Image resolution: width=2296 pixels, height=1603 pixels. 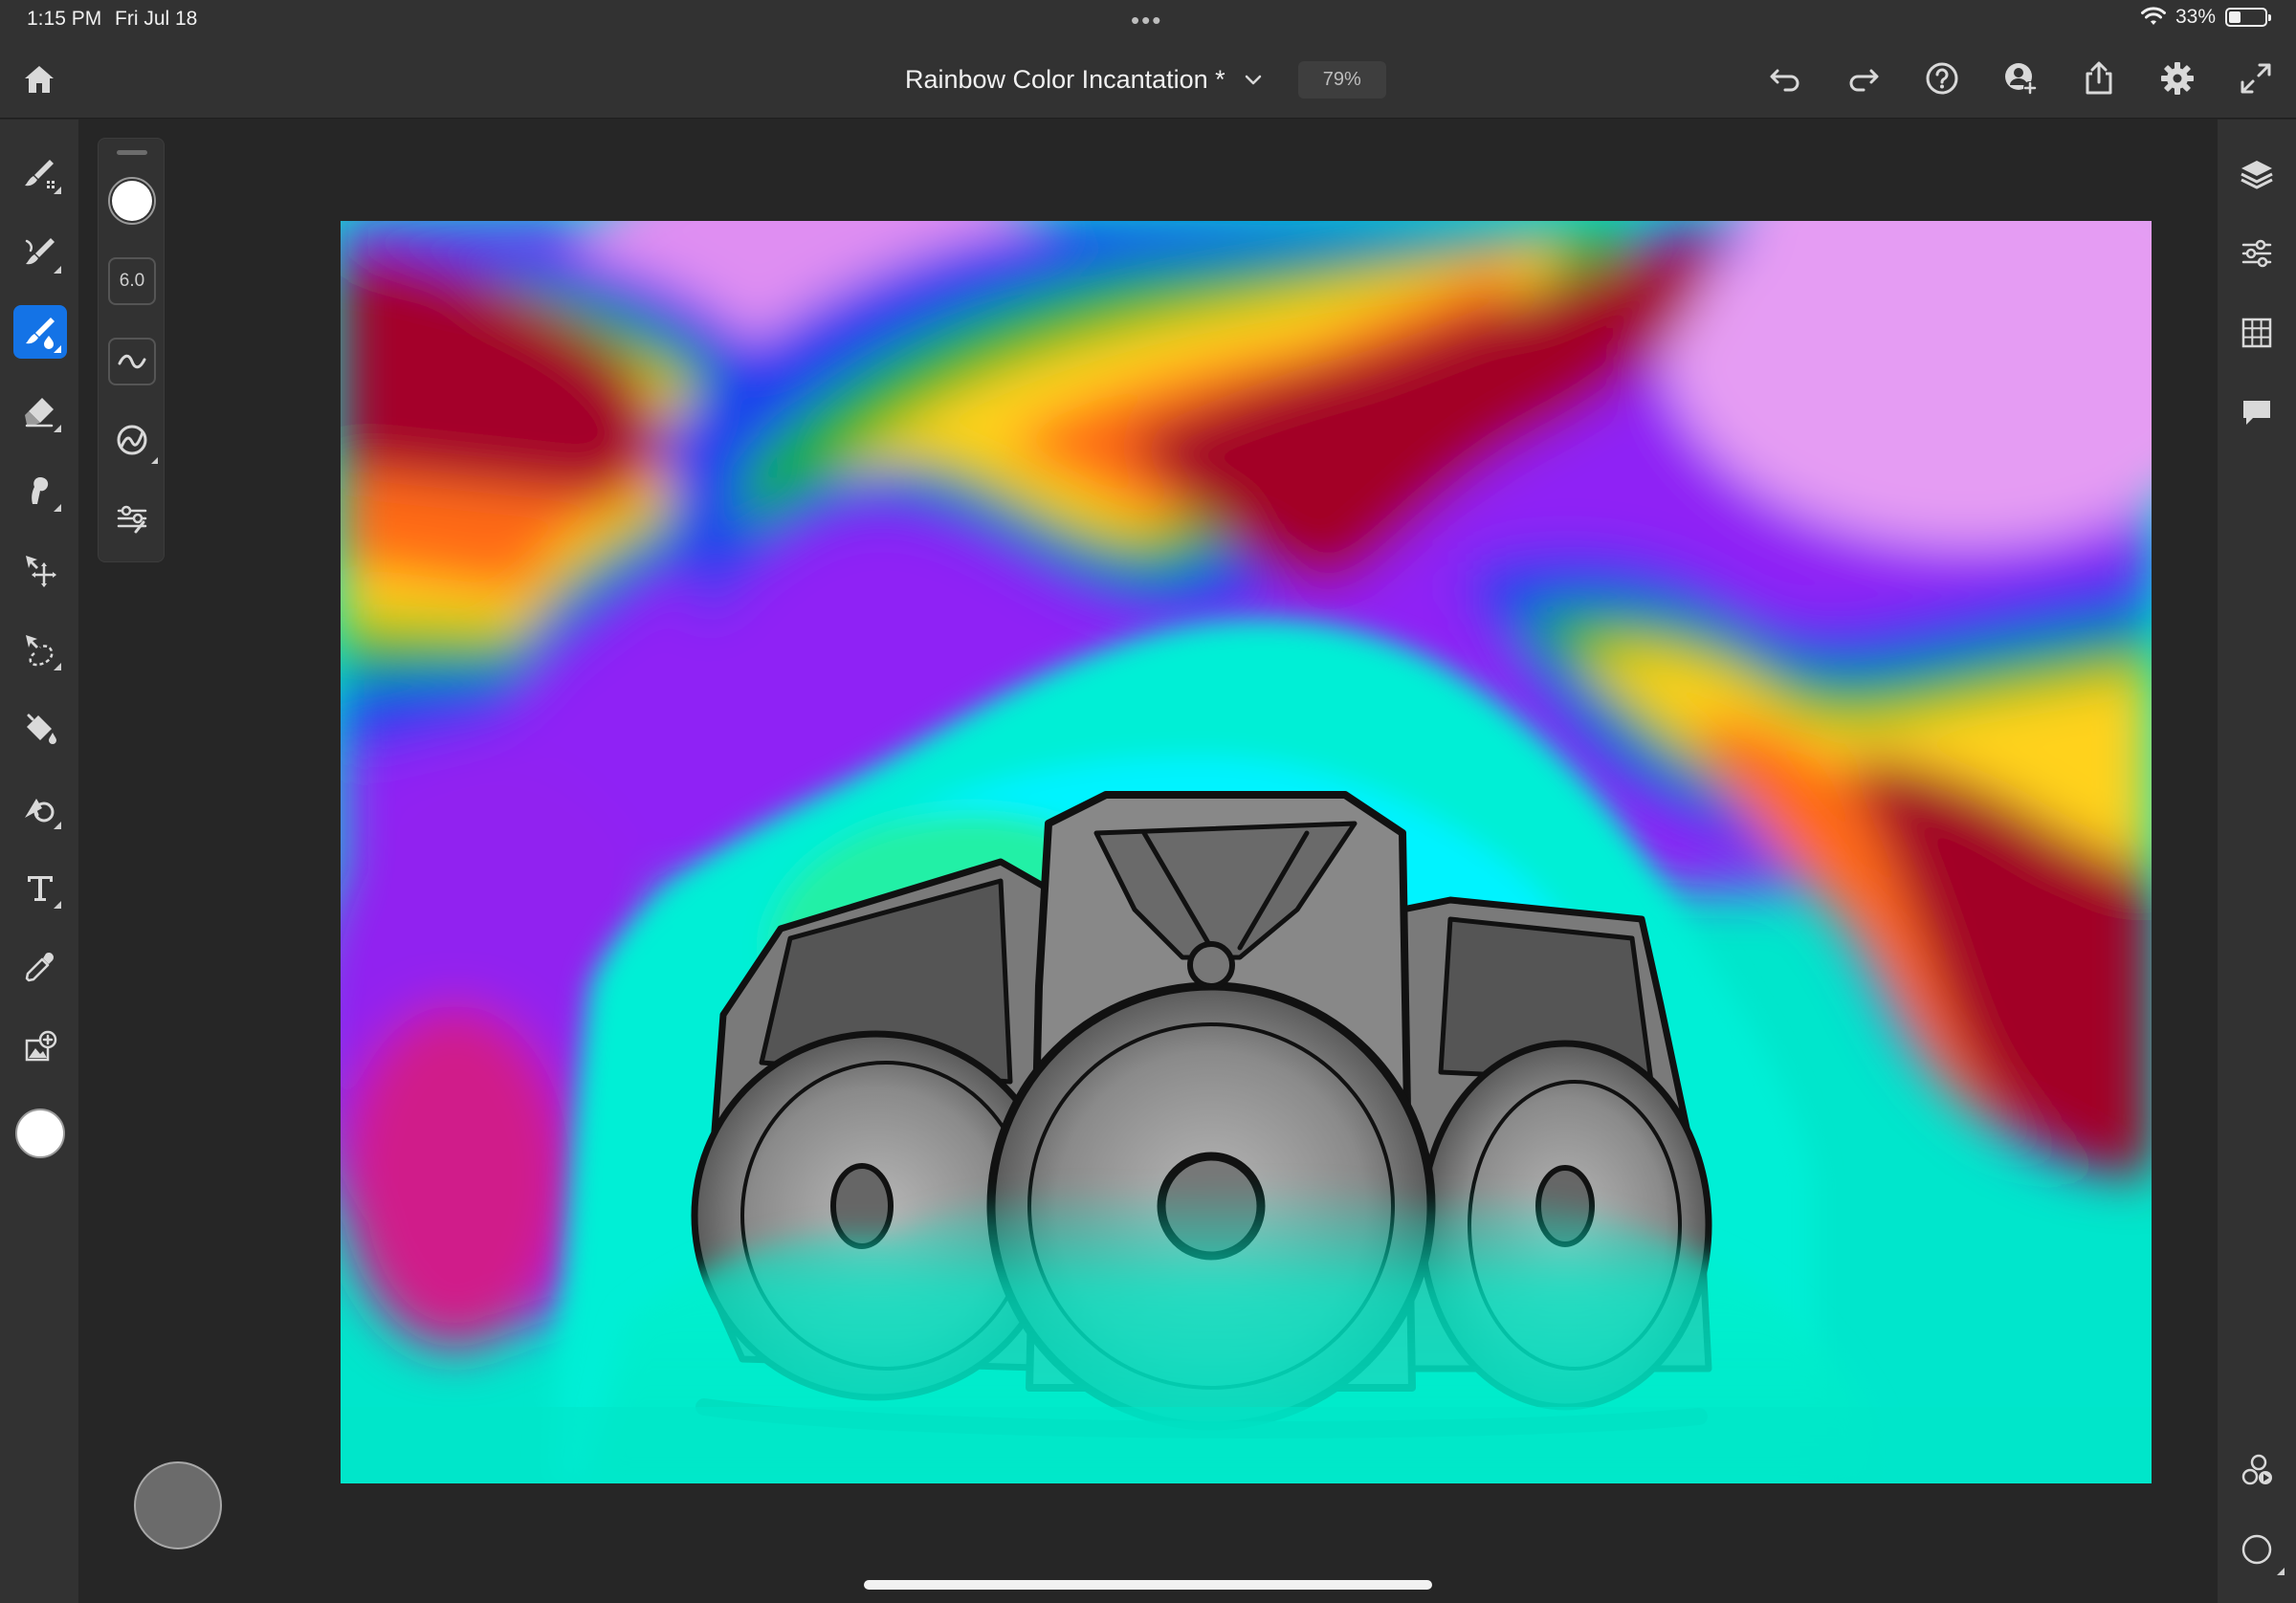 I want to click on smoothing-button, so click(x=133, y=440).